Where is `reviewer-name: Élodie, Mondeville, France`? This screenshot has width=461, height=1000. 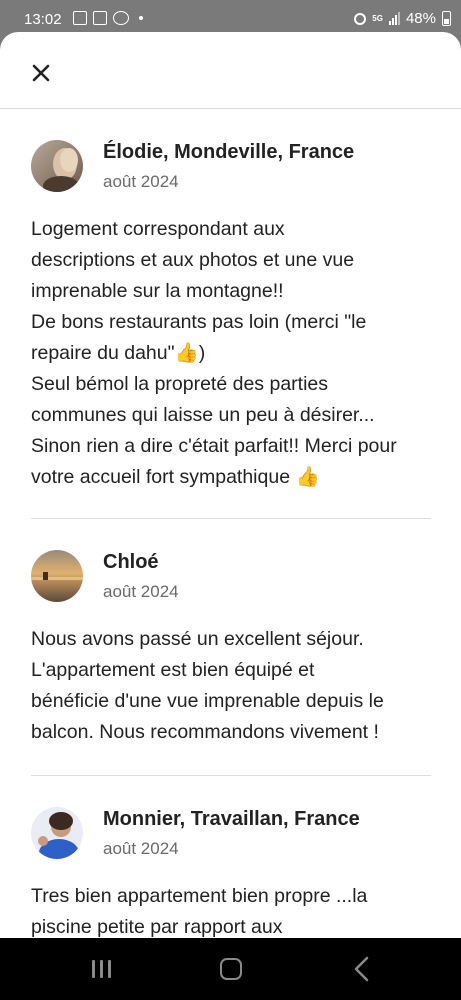
reviewer-name: Élodie, Mondeville, France is located at coordinates (229, 152).